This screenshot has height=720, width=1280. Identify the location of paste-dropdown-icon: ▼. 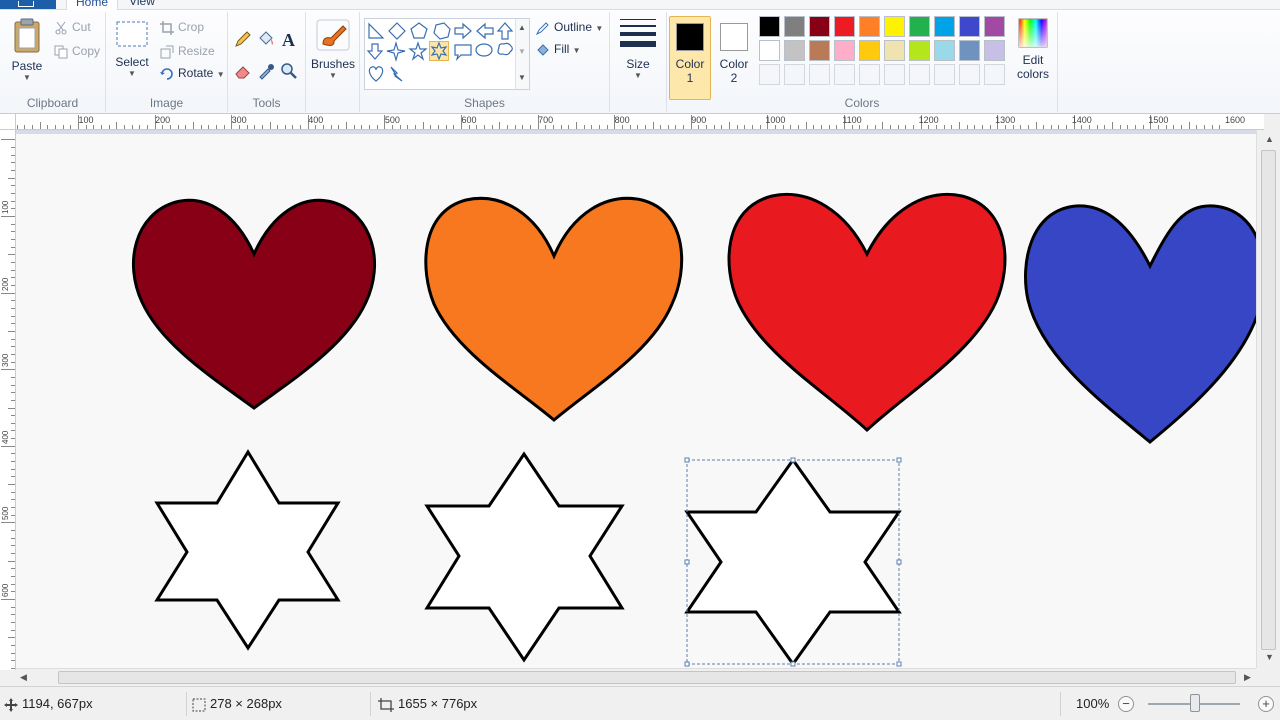
(27, 77).